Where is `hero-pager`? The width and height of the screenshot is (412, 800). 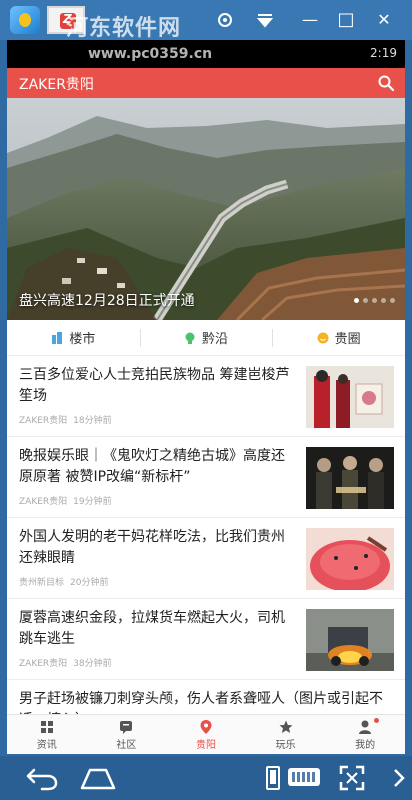
hero-pager is located at coordinates (374, 300).